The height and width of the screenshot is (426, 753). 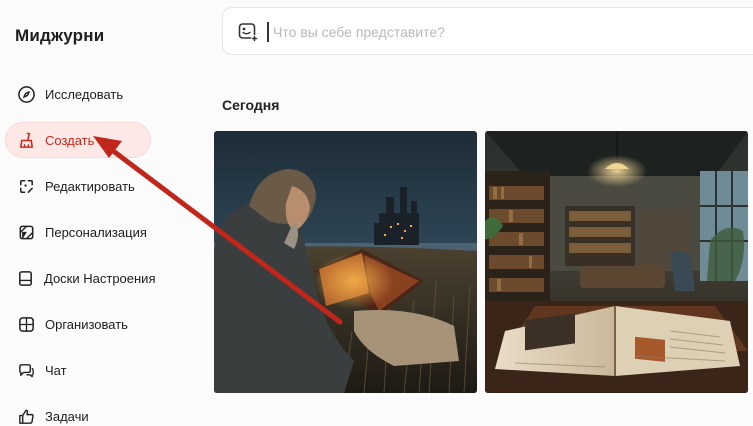 I want to click on prompt-input, so click(x=473, y=32).